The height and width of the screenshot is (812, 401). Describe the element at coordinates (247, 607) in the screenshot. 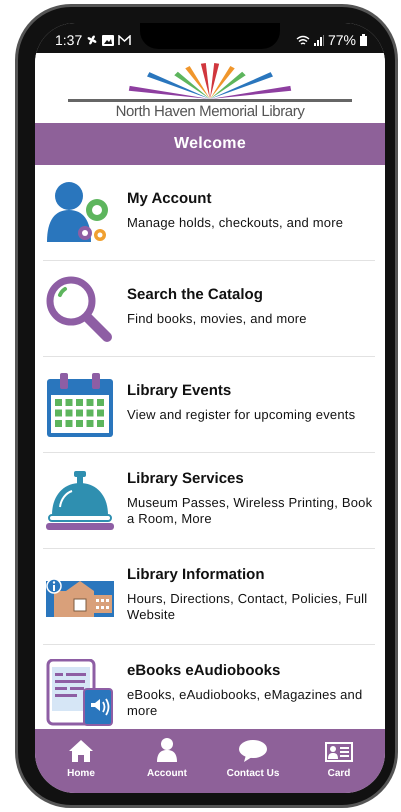

I see `menu-item-description: Hours, Directions, Contact, Policies, Full Website` at that location.